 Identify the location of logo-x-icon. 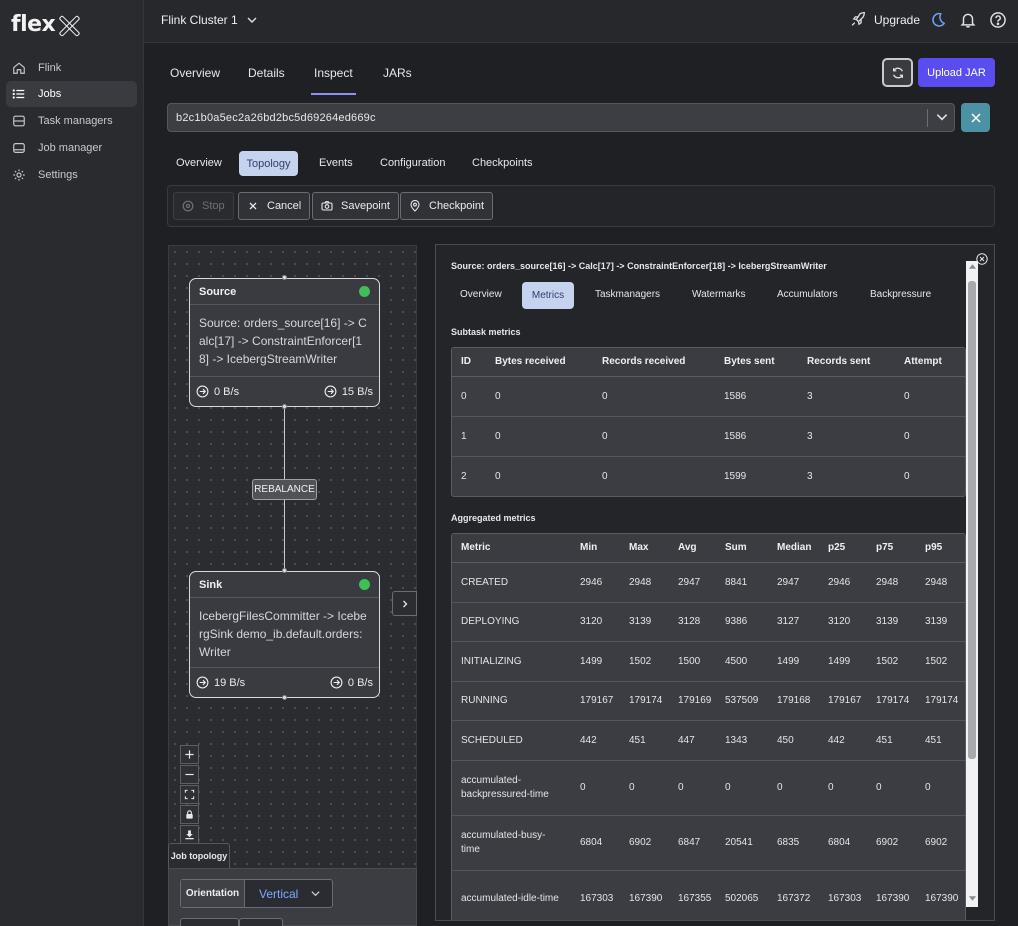
(68, 24).